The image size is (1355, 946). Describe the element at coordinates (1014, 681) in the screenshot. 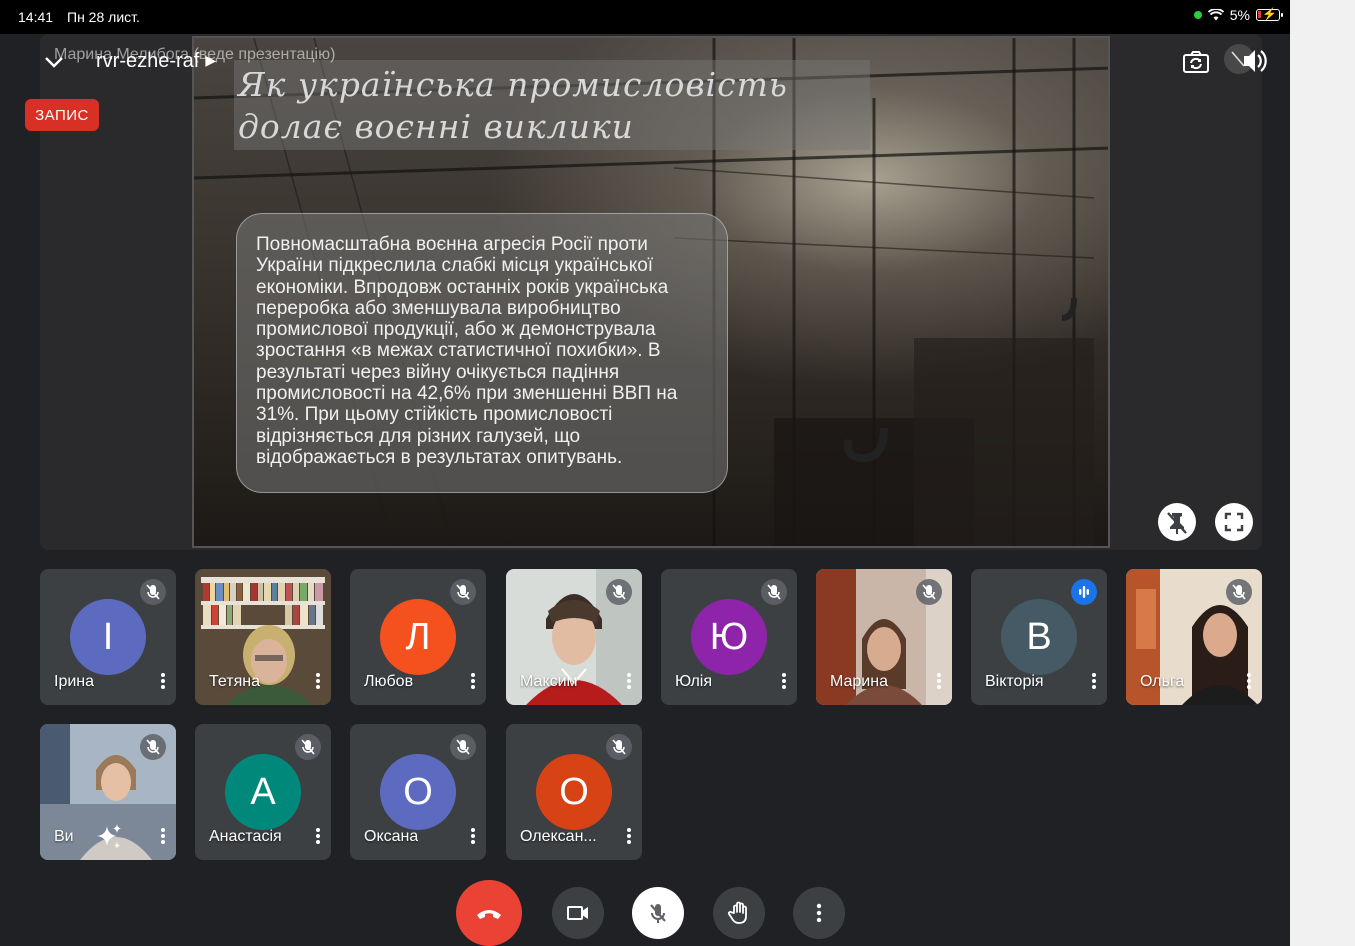

I see `participant-name: Вікторія` at that location.